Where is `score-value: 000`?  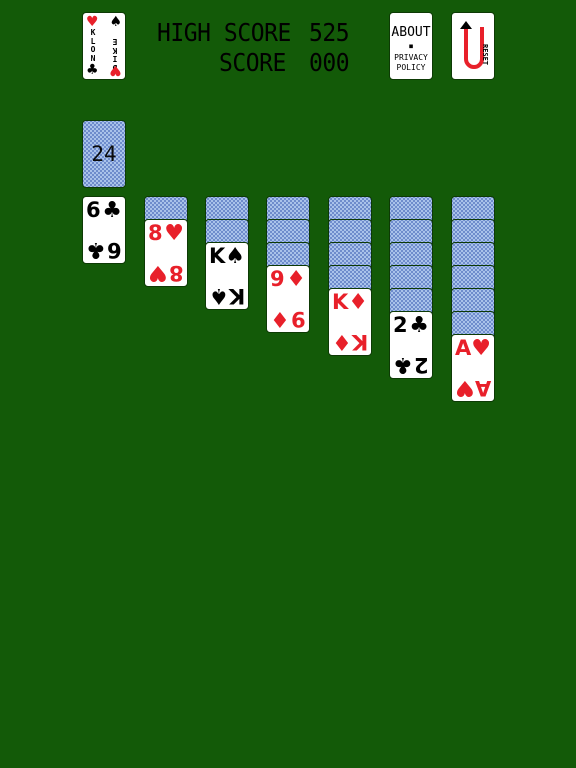
score-value: 000 is located at coordinates (329, 62).